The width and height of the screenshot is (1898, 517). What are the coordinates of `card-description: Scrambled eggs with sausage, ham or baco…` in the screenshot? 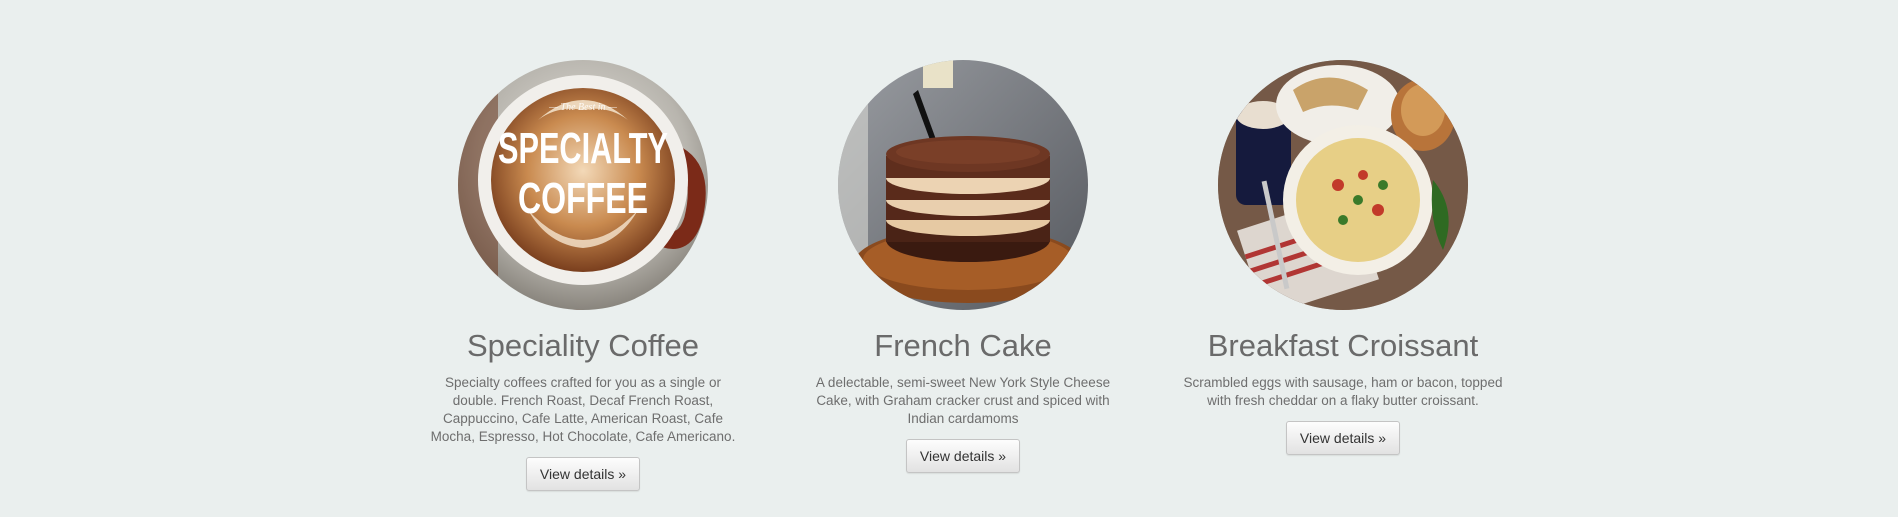 It's located at (1343, 391).